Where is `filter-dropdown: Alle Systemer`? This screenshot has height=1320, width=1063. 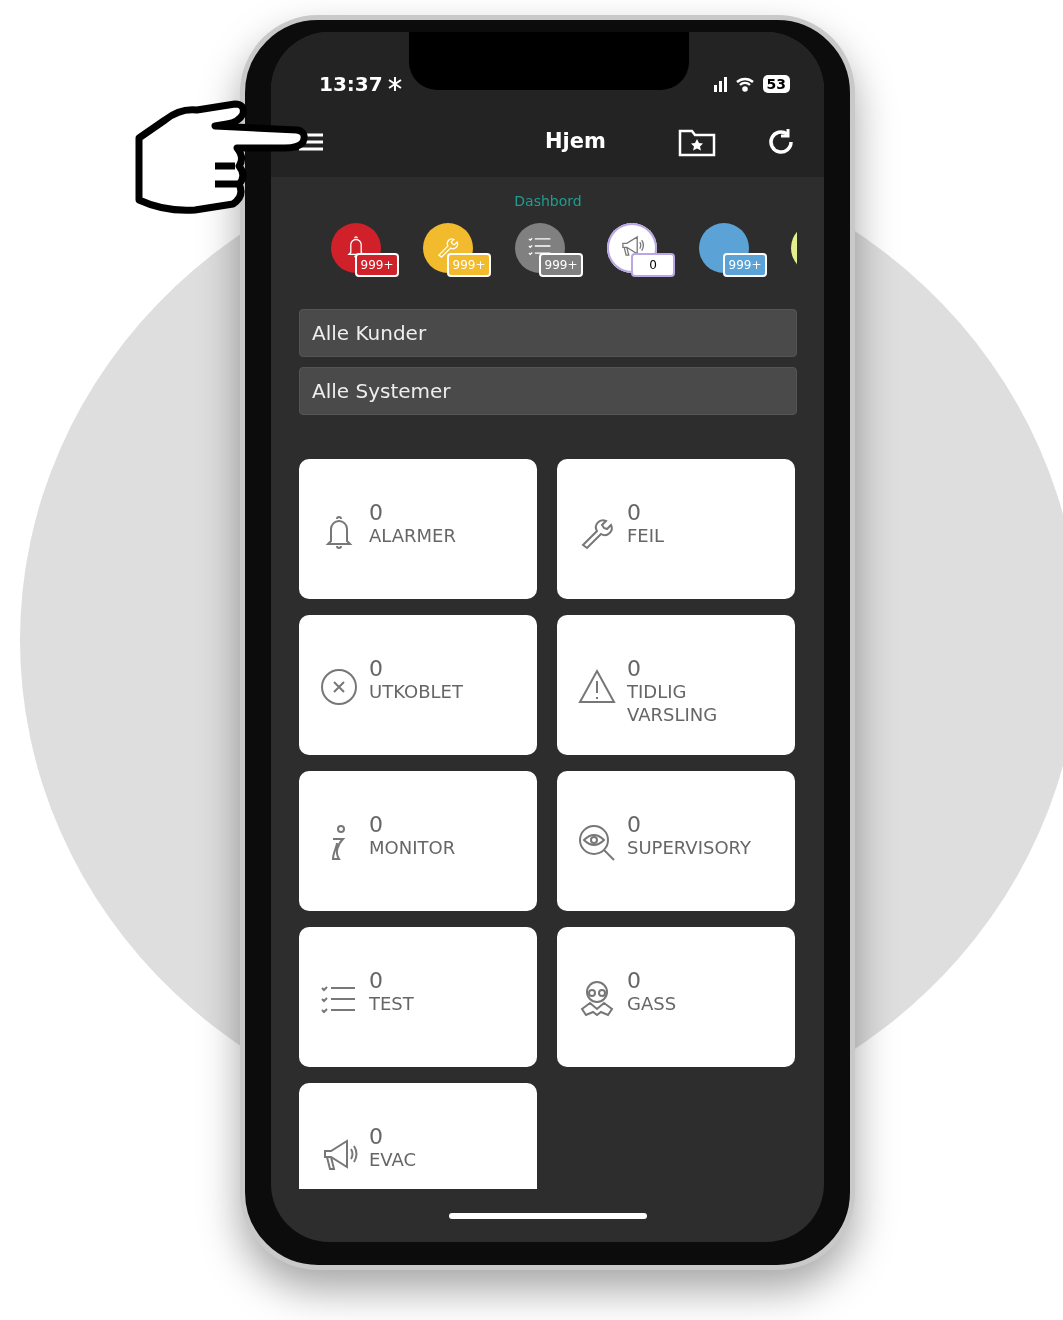 filter-dropdown: Alle Systemer is located at coordinates (548, 391).